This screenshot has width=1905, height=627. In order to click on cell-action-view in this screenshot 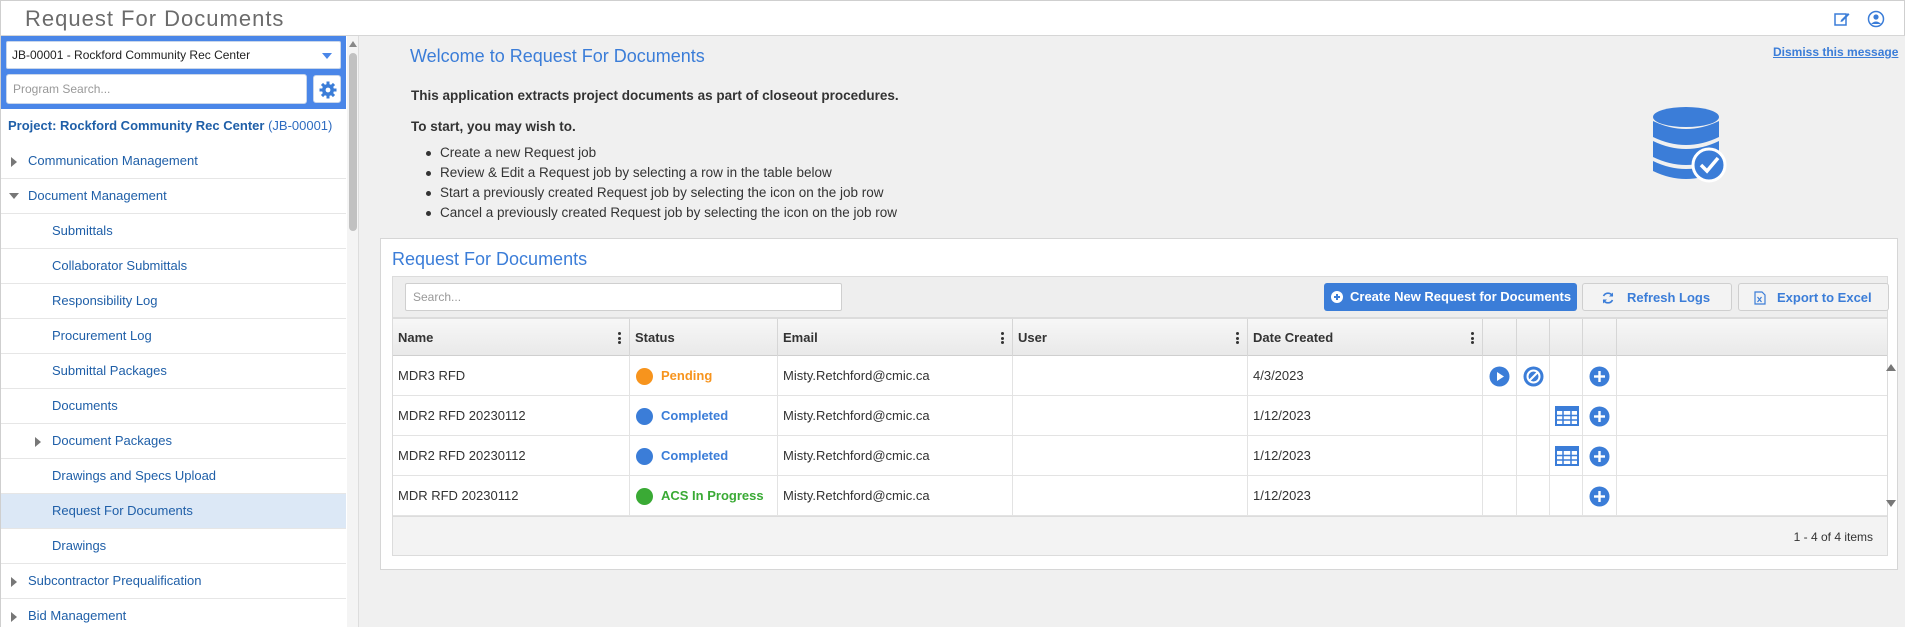, I will do `click(1566, 496)`.